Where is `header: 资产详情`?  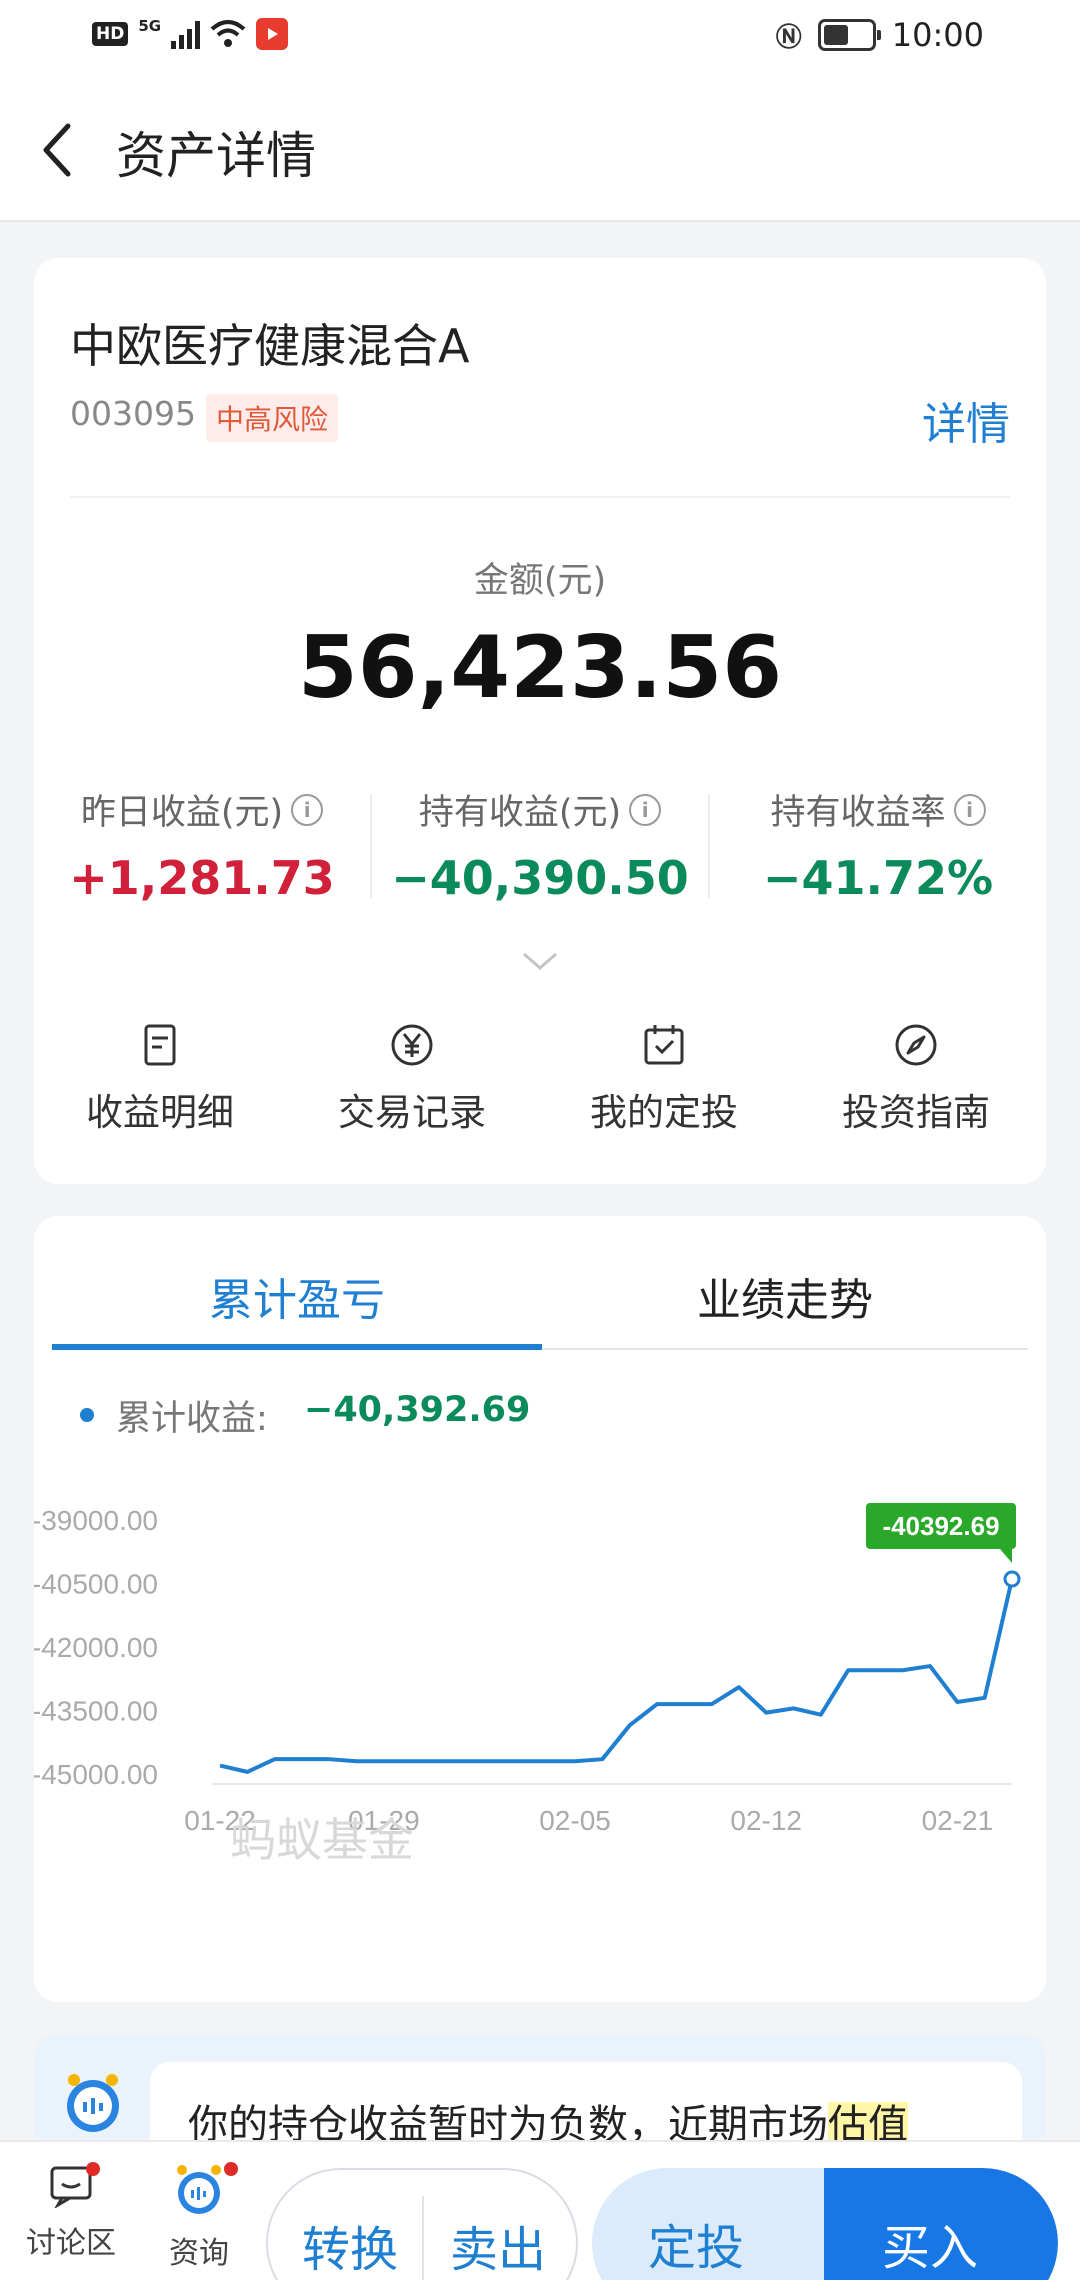 header: 资产详情 is located at coordinates (540, 149).